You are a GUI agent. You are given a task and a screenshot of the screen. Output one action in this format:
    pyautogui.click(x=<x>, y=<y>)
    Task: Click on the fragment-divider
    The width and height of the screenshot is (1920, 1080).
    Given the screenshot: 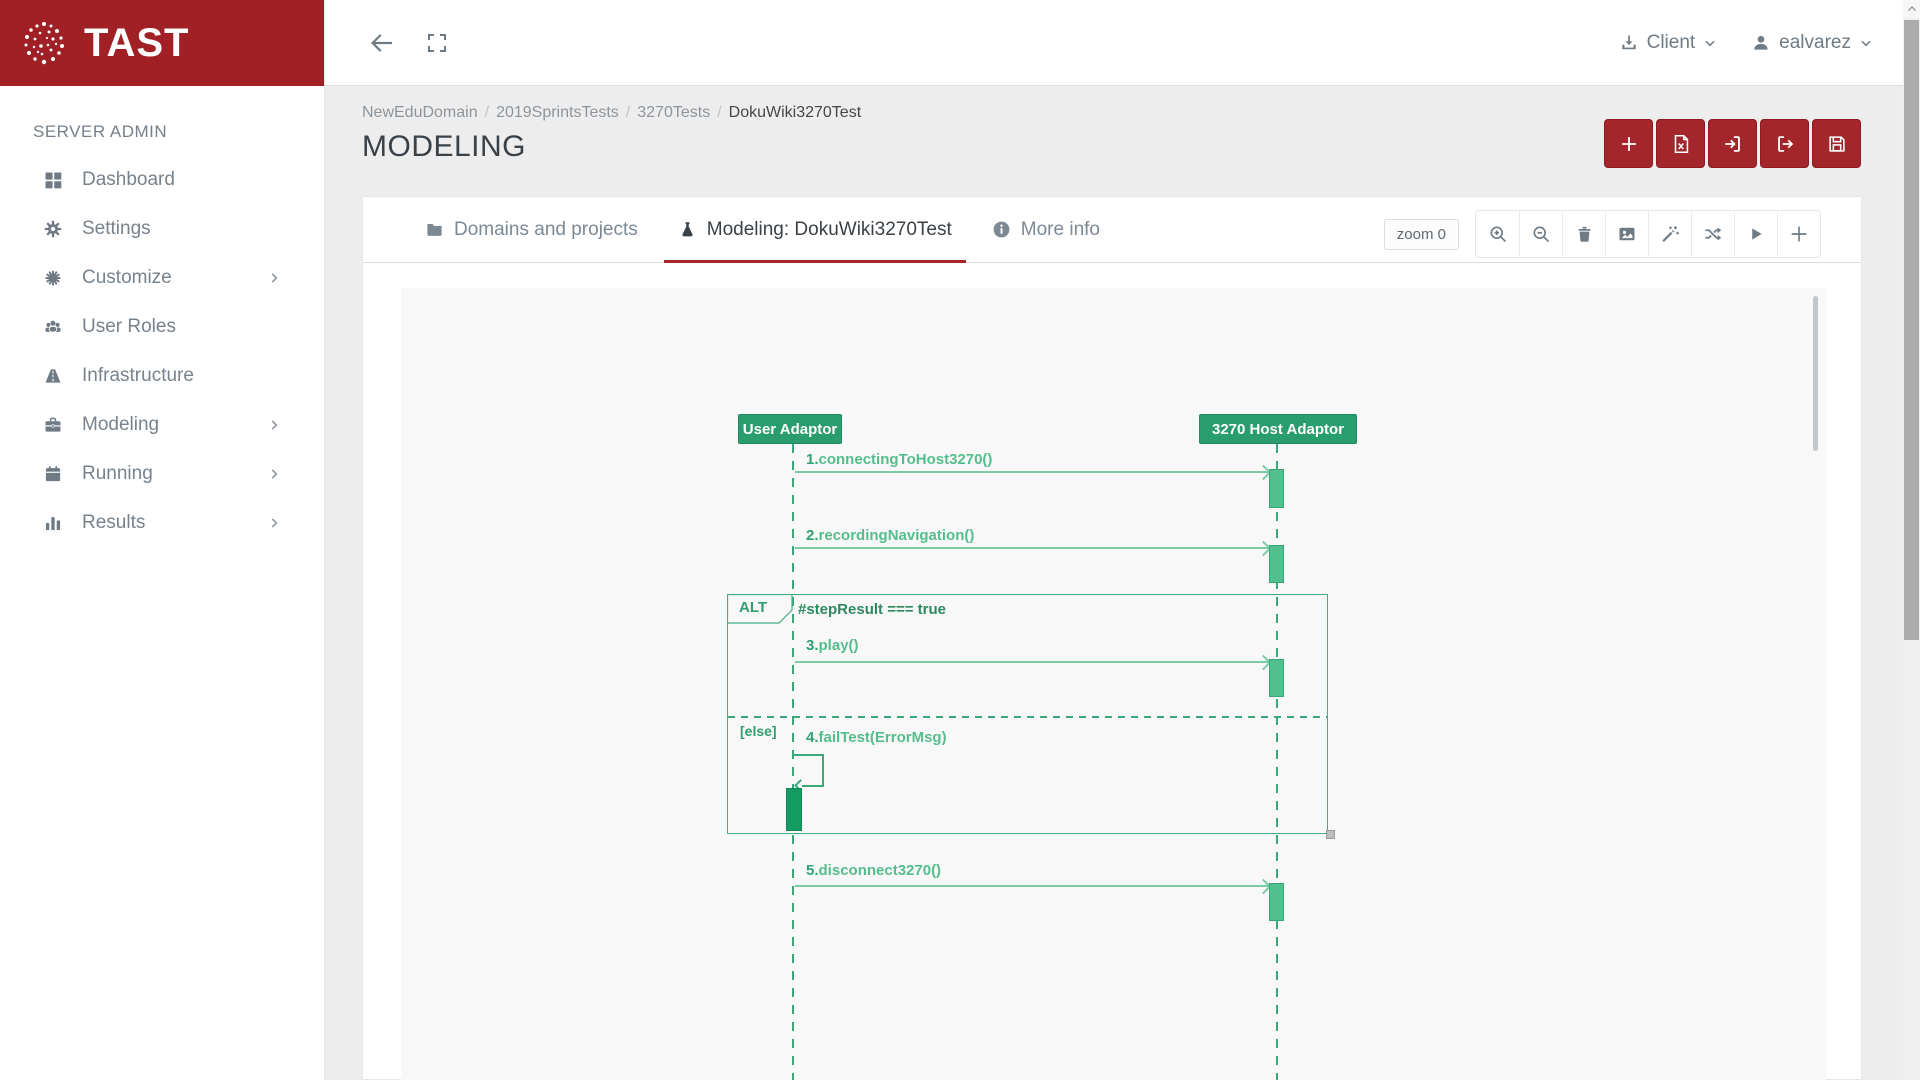 What is the action you would take?
    pyautogui.click(x=1027, y=717)
    